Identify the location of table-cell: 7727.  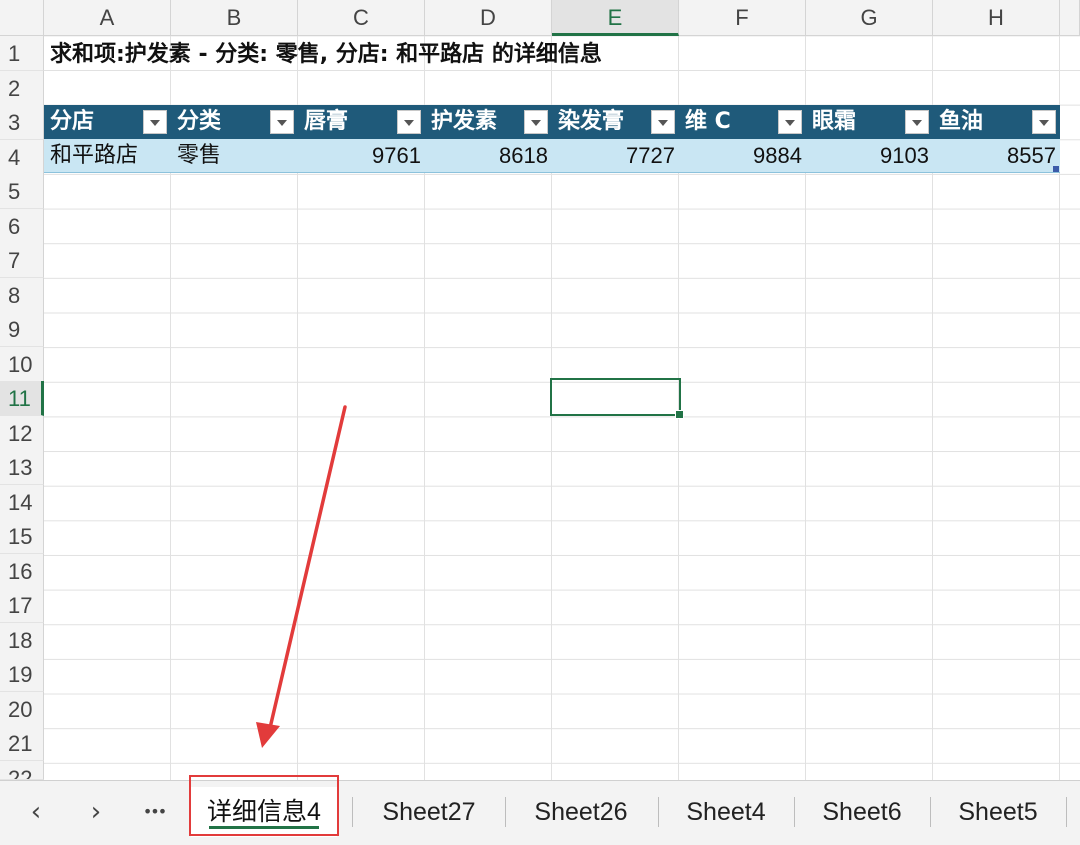
(613, 156).